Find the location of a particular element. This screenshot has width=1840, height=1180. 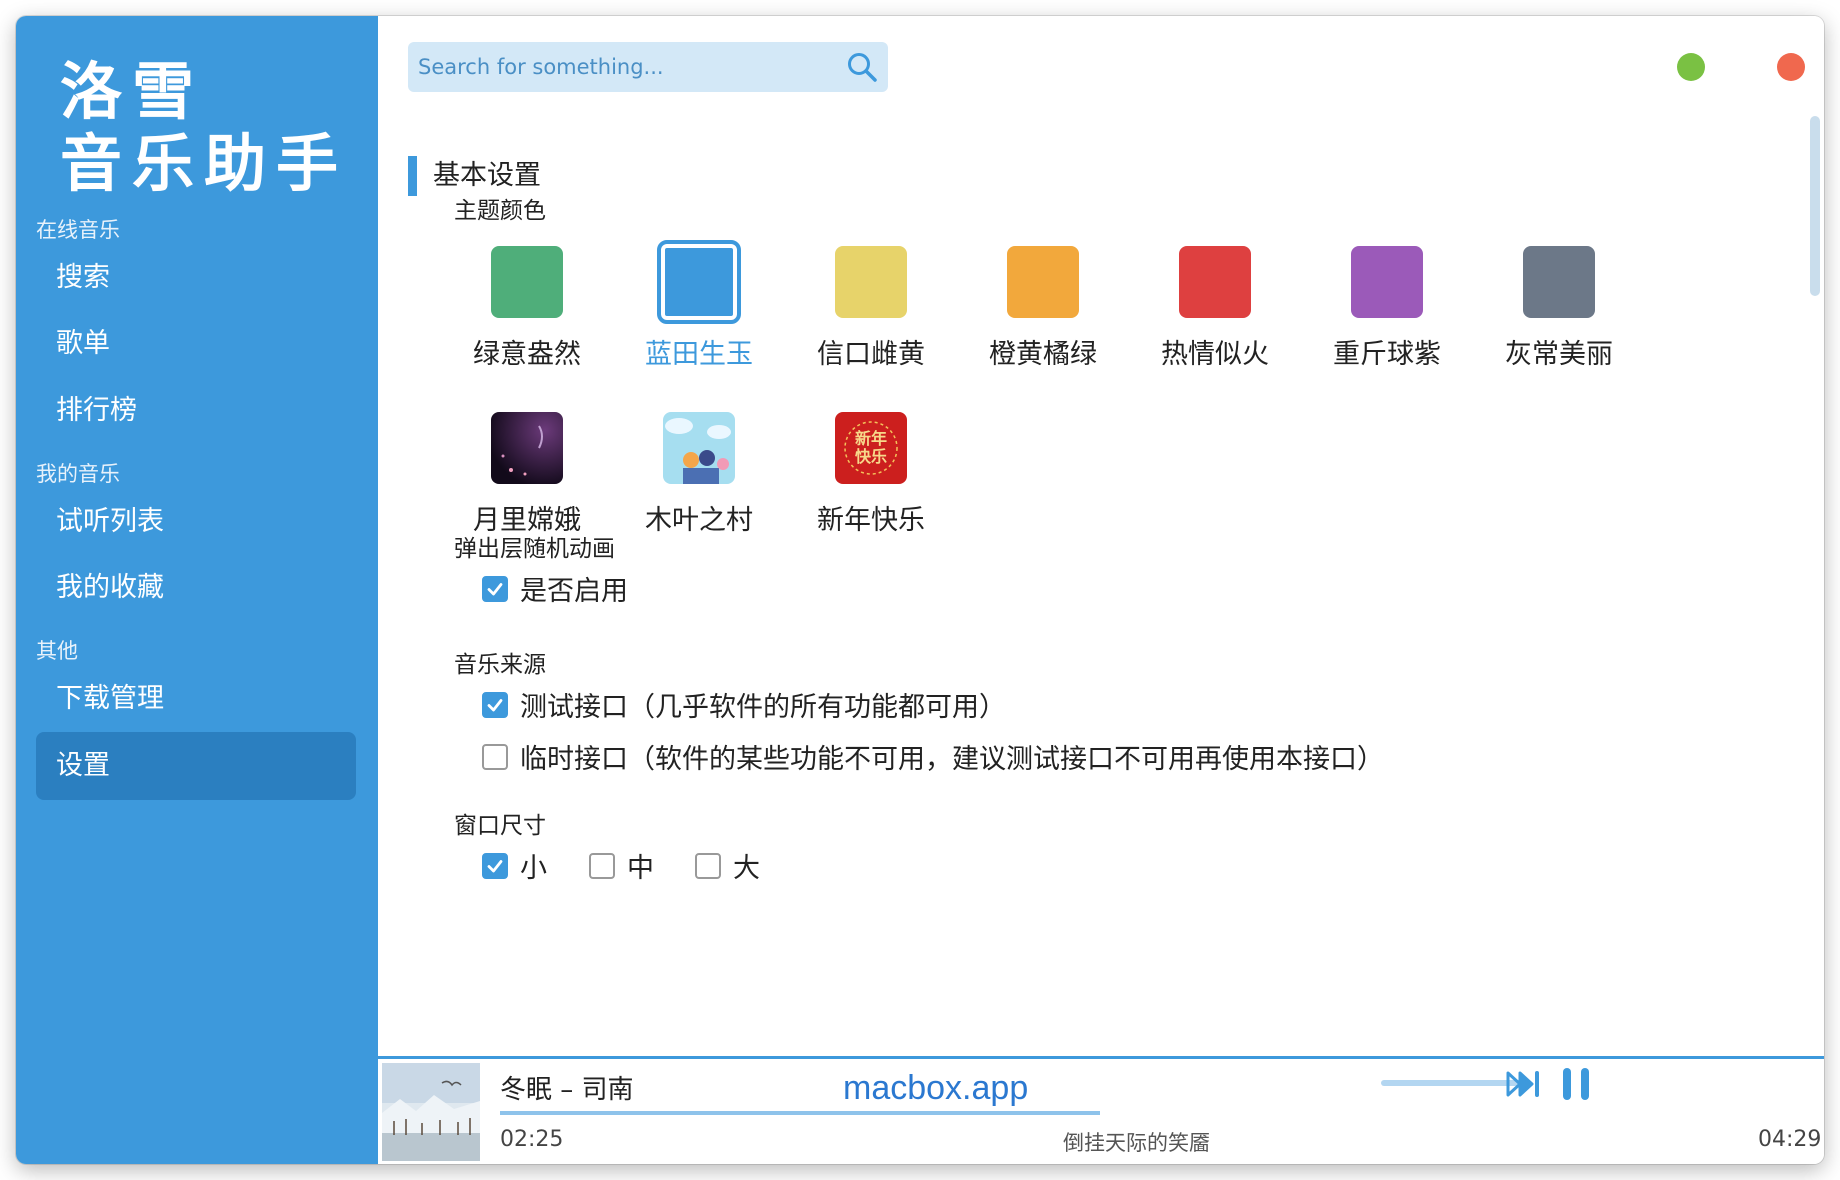

sidebar-item-label: 歌单 is located at coordinates (83, 343).